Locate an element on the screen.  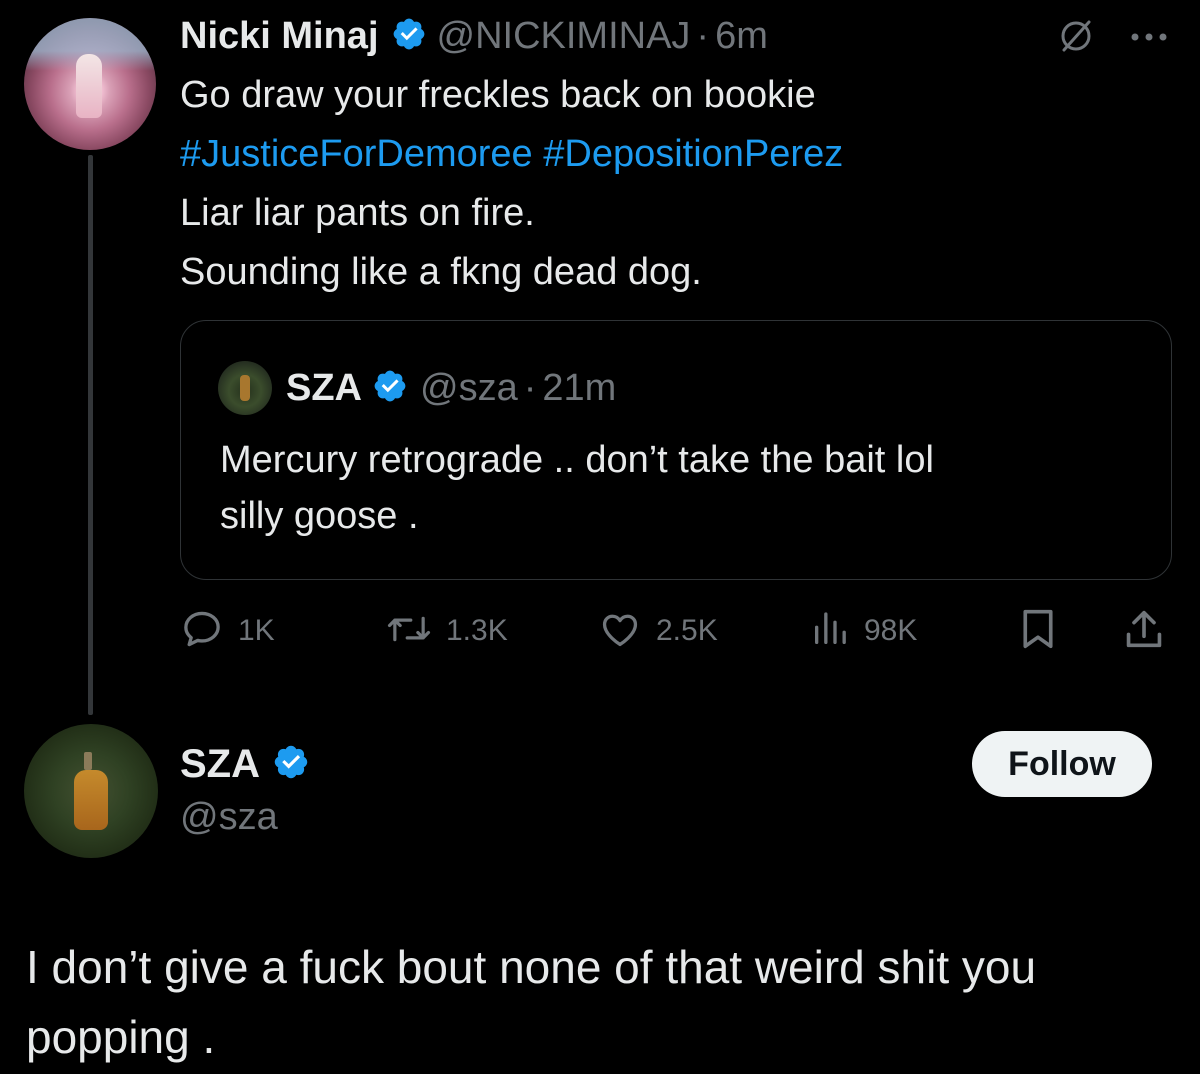
reply-text-line: popping . is located at coordinates (121, 1037).